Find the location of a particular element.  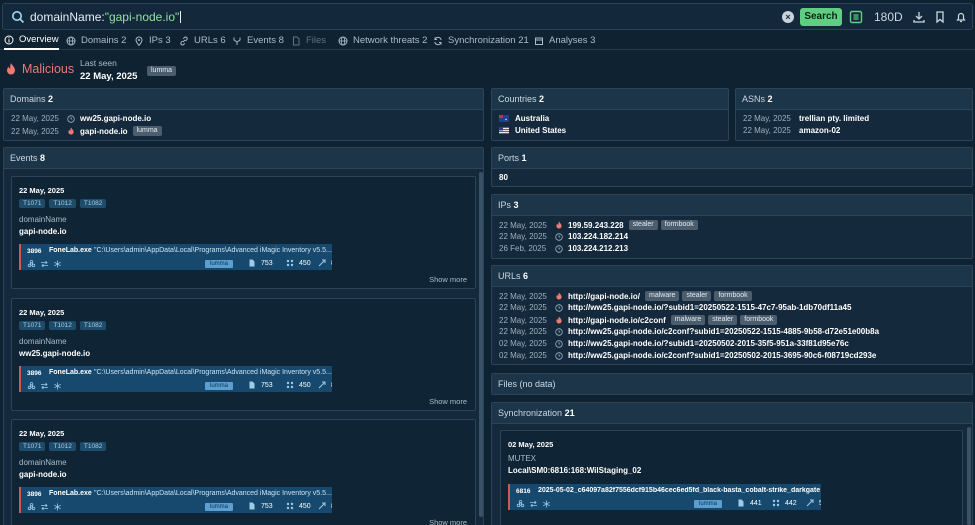

registry-stat: 442 is located at coordinates (784, 503).